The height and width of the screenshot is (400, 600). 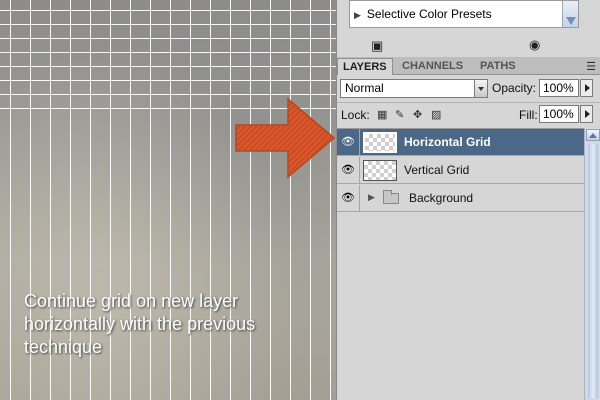 I want to click on layer-row-horizontal-grid: 👁 Horizontal Grid, so click(x=460, y=142).